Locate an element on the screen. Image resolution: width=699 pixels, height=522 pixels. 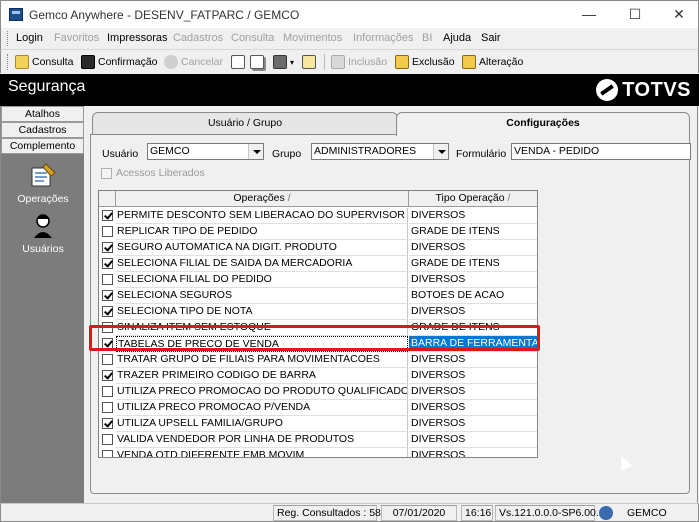
print-dropdown-icon: ▾ is located at coordinates (292, 62).